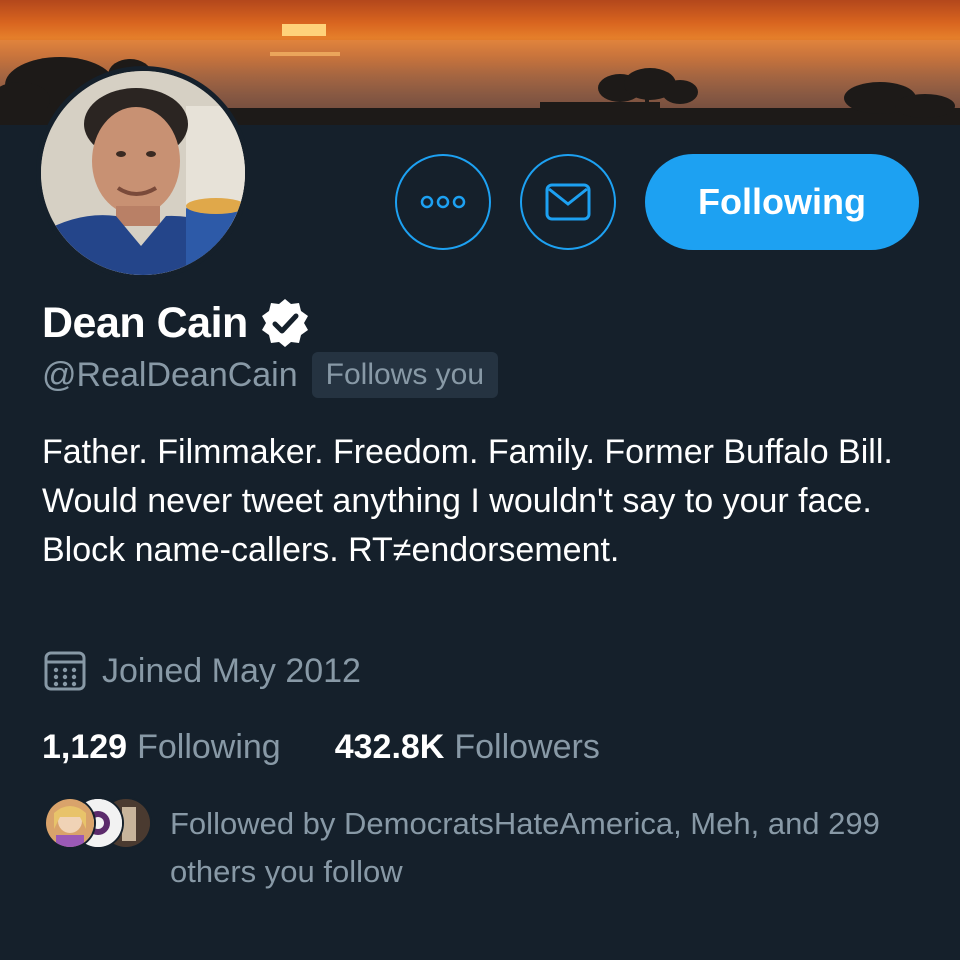  Describe the element at coordinates (782, 202) in the screenshot. I see `following-button: Following` at that location.